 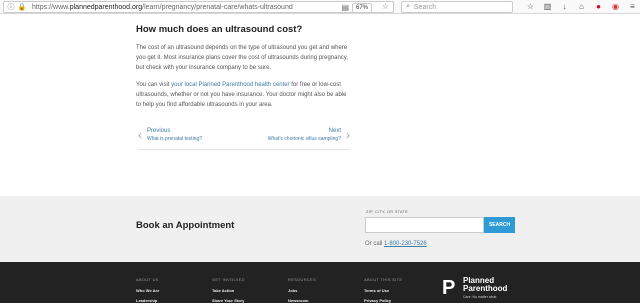 I want to click on lock-icon: 🔒, so click(x=22, y=7).